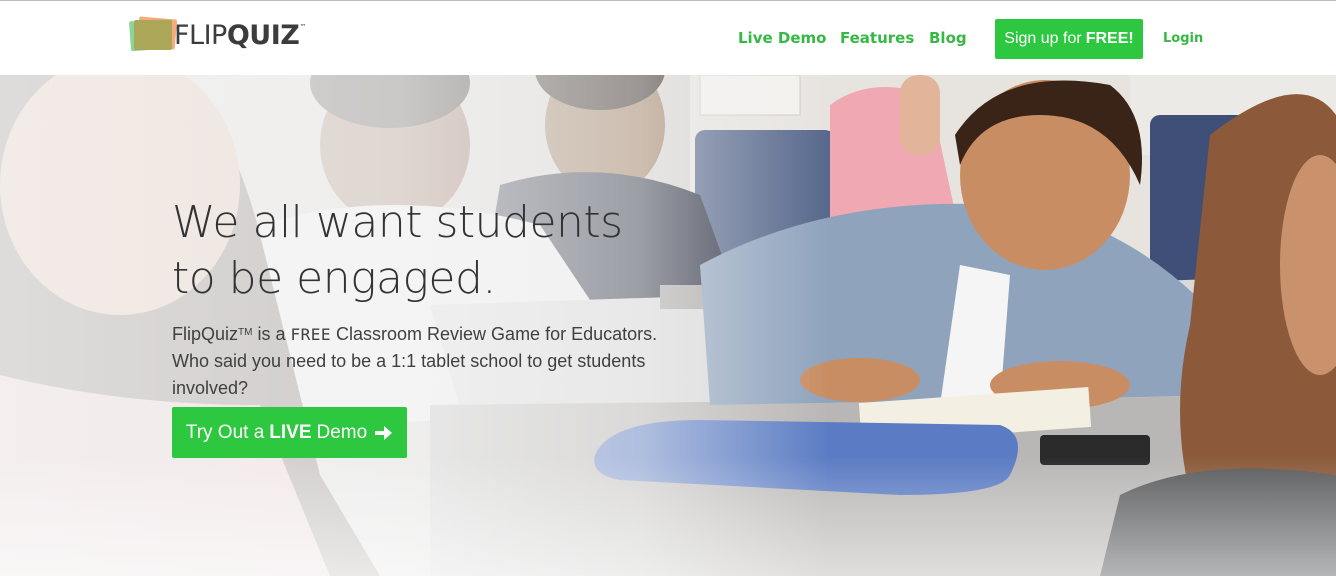  What do you see at coordinates (245, 332) in the screenshot?
I see `hero-description-tm: TM` at bounding box center [245, 332].